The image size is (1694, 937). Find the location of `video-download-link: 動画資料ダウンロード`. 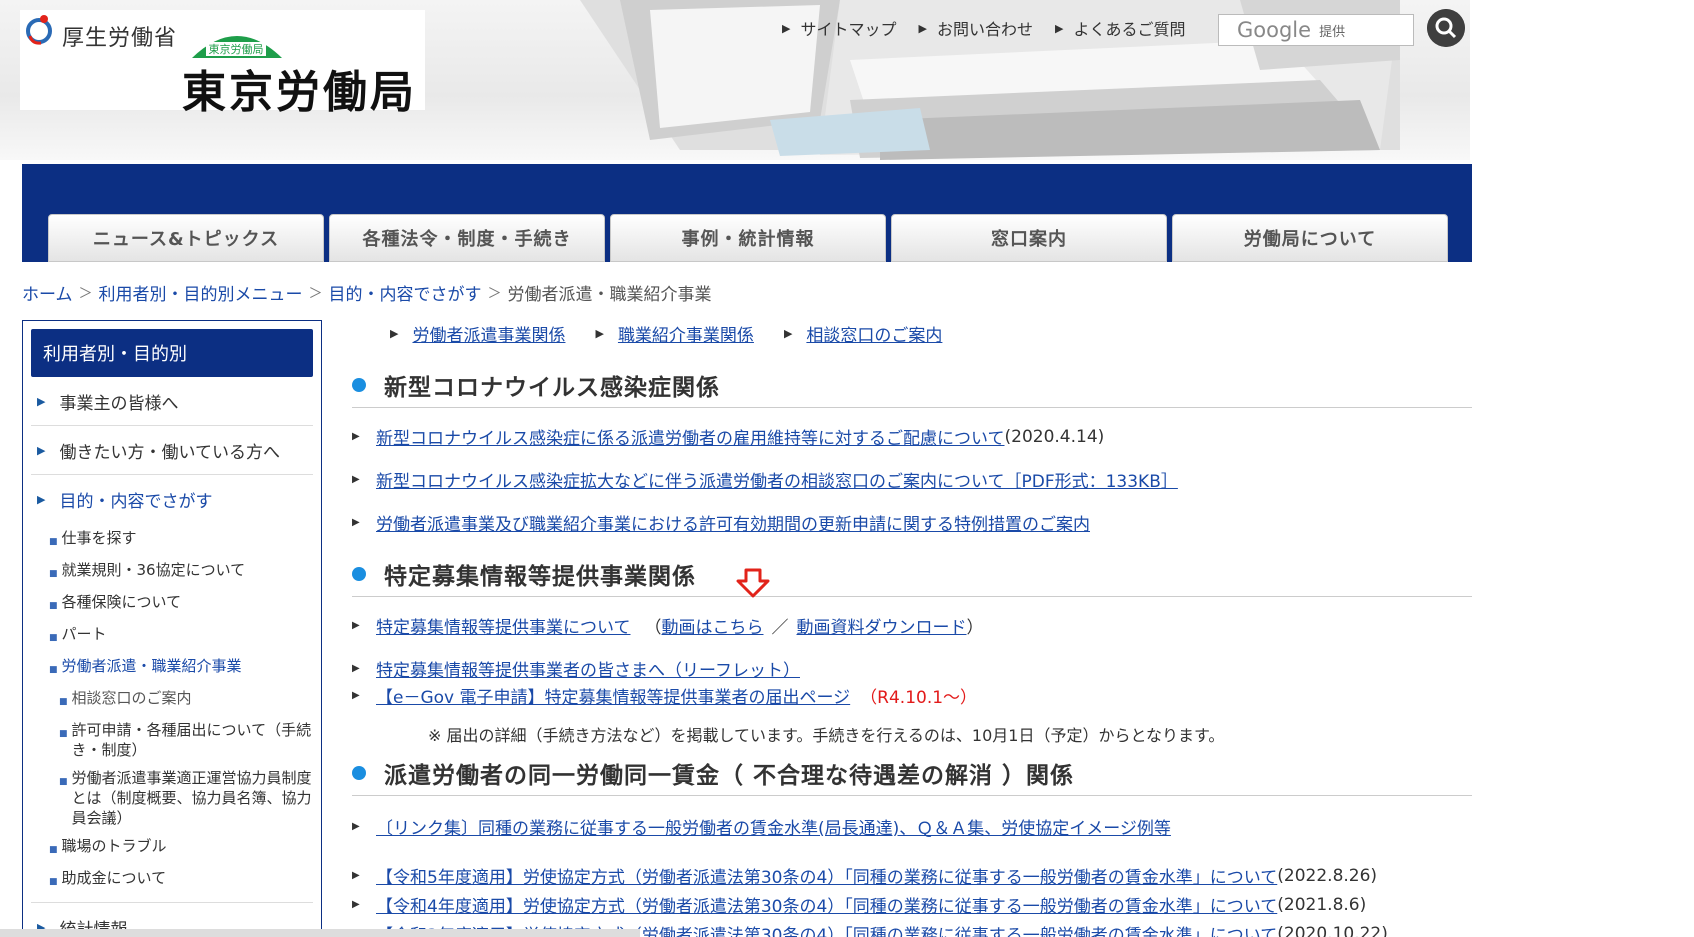

video-download-link: 動画資料ダウンロード is located at coordinates (882, 625).